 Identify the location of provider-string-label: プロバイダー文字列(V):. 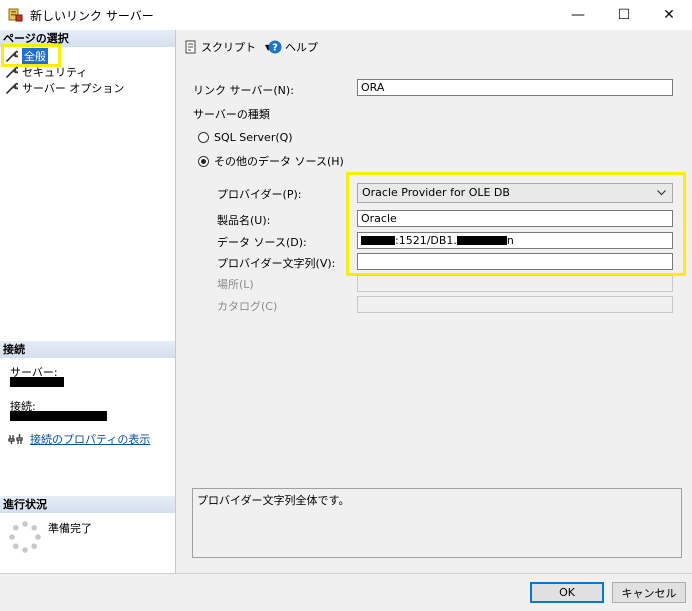
(276, 263).